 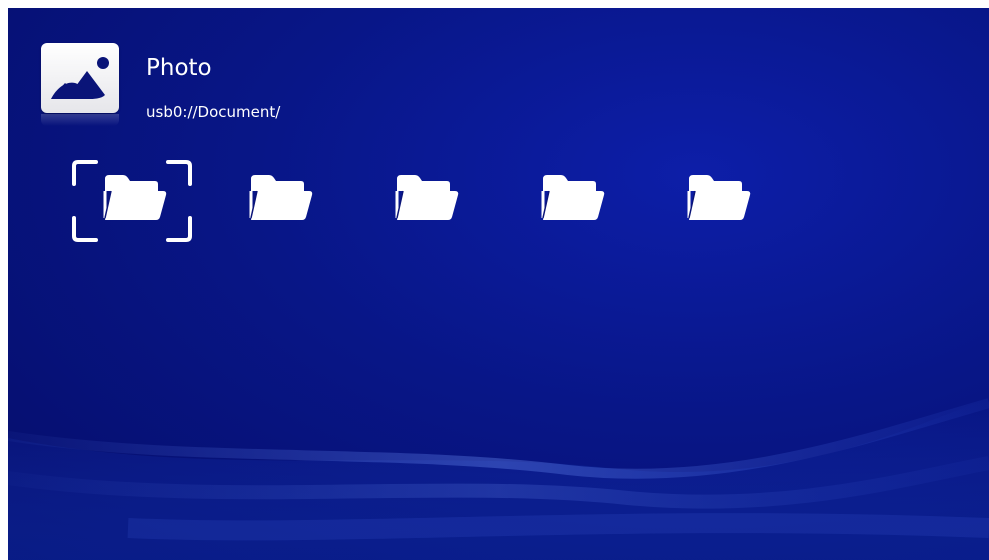 I want to click on photo-app-icon-reflection, so click(x=80, y=120).